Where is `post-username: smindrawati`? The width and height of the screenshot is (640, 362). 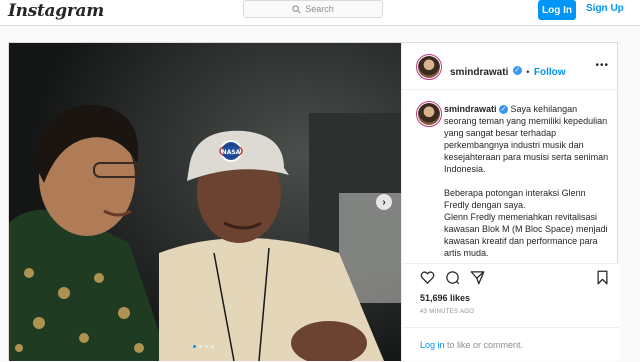
post-username: smindrawati is located at coordinates (479, 72).